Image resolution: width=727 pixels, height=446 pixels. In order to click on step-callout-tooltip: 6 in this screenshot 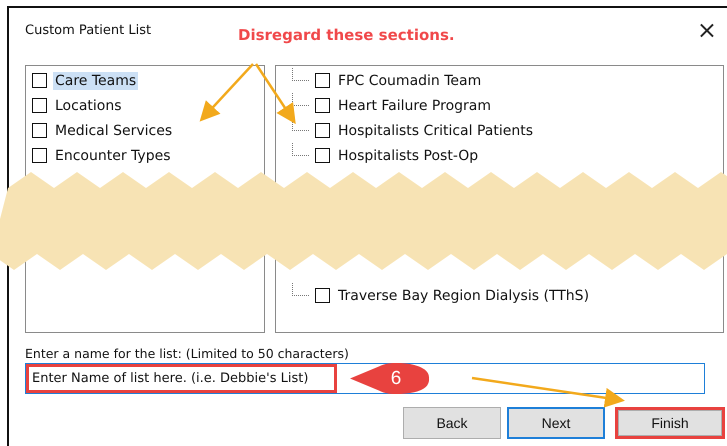, I will do `click(390, 378)`.